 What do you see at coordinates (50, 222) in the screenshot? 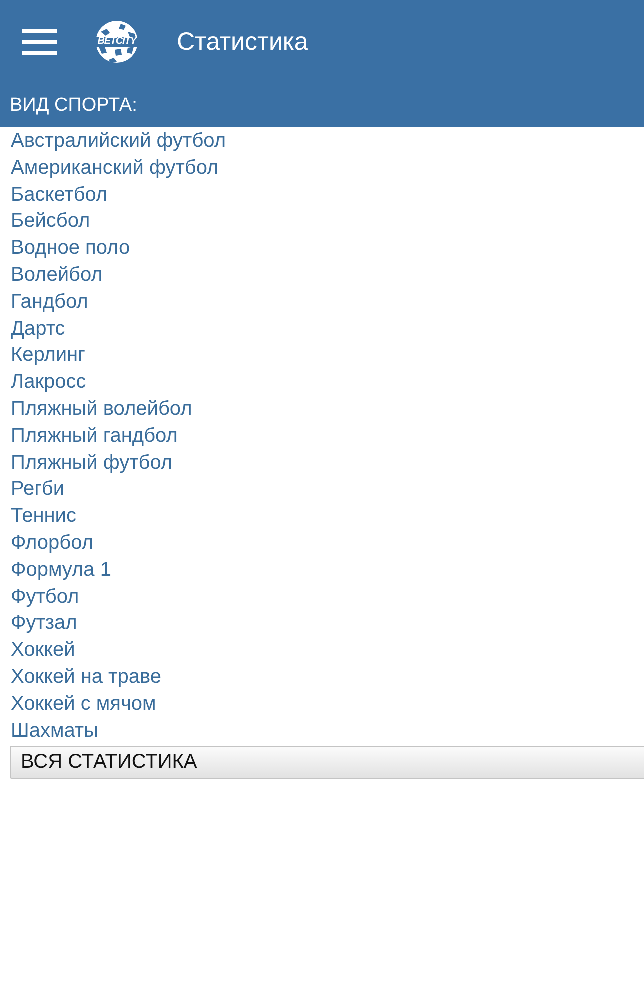
I see `sport-link: Бейсбол` at bounding box center [50, 222].